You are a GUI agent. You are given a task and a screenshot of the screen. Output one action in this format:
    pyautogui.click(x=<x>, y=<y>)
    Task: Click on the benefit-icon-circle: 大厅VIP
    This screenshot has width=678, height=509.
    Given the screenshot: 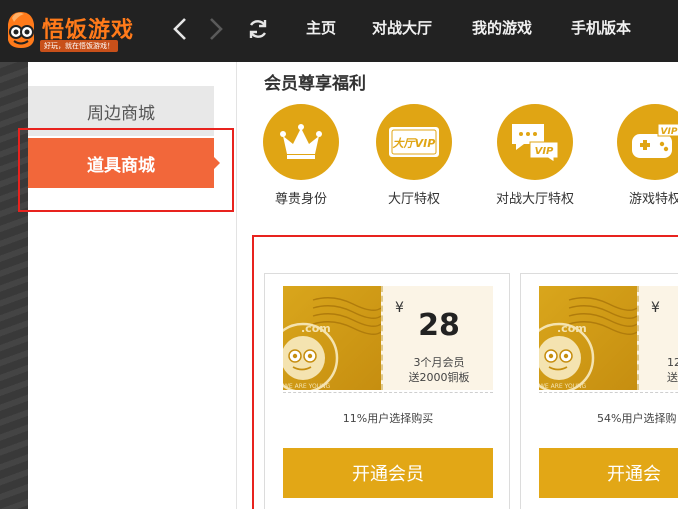 What is the action you would take?
    pyautogui.click(x=414, y=142)
    